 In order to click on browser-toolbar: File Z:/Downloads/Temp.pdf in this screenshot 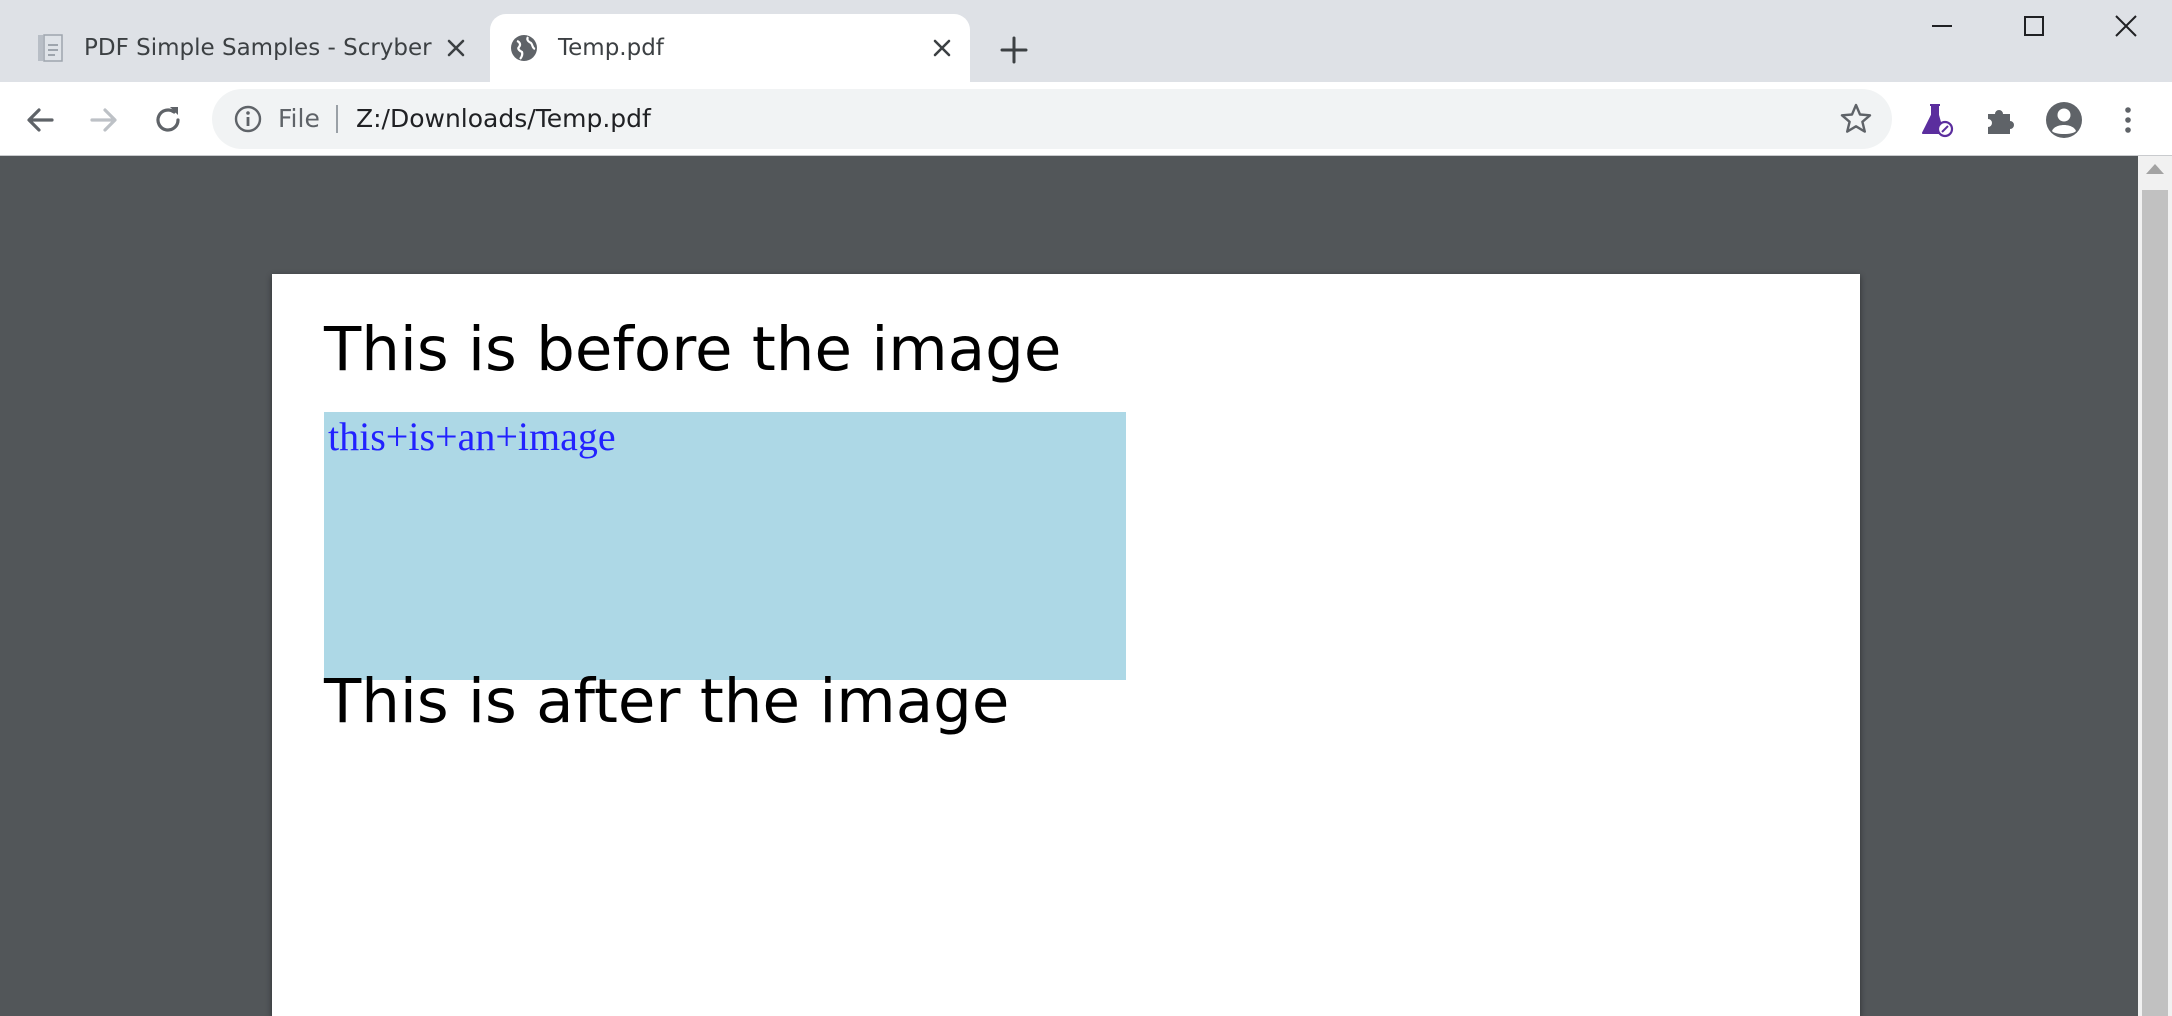, I will do `click(1086, 119)`.